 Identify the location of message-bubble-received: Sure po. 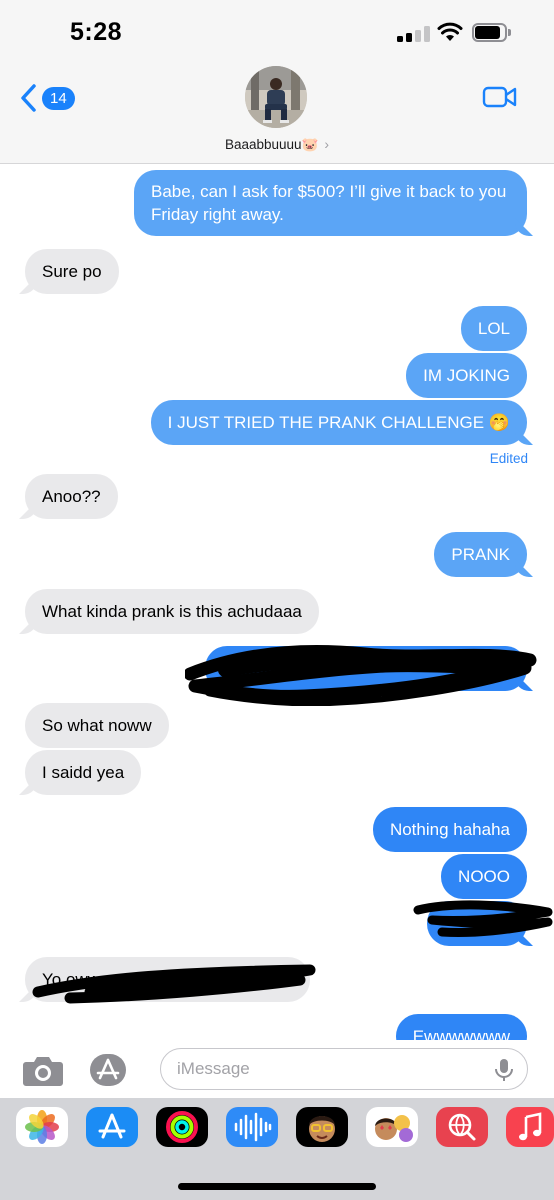
(72, 271).